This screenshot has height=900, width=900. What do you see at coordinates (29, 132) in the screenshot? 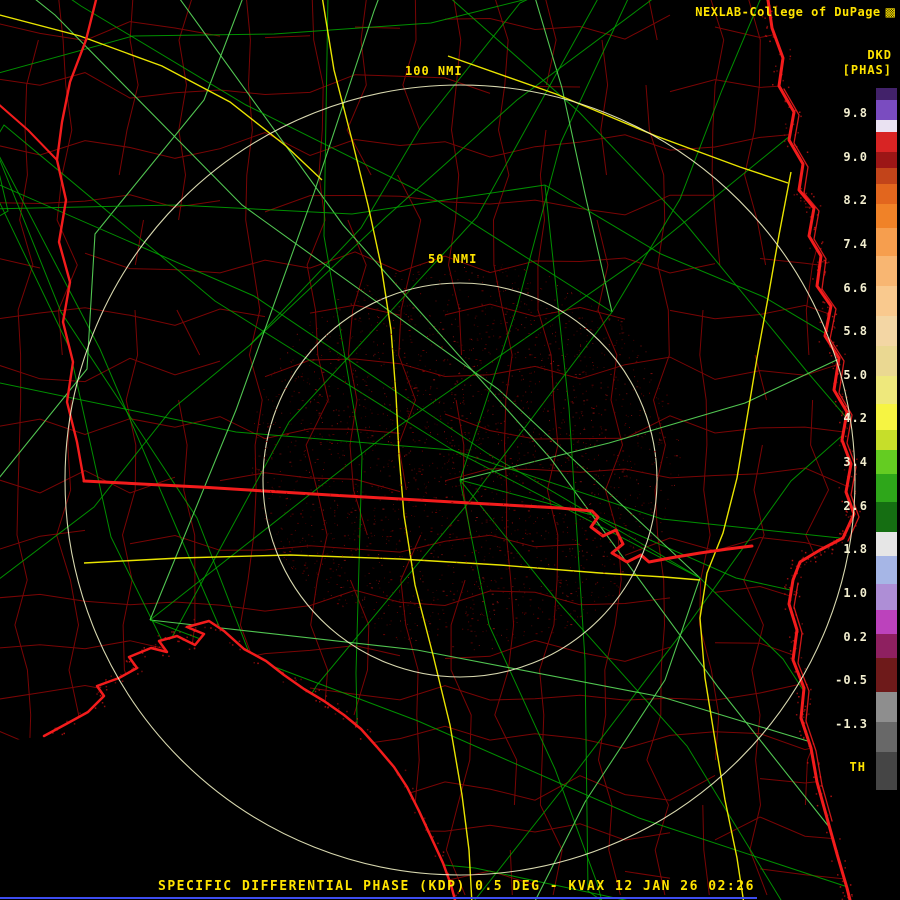
I see `state-line-branch` at bounding box center [29, 132].